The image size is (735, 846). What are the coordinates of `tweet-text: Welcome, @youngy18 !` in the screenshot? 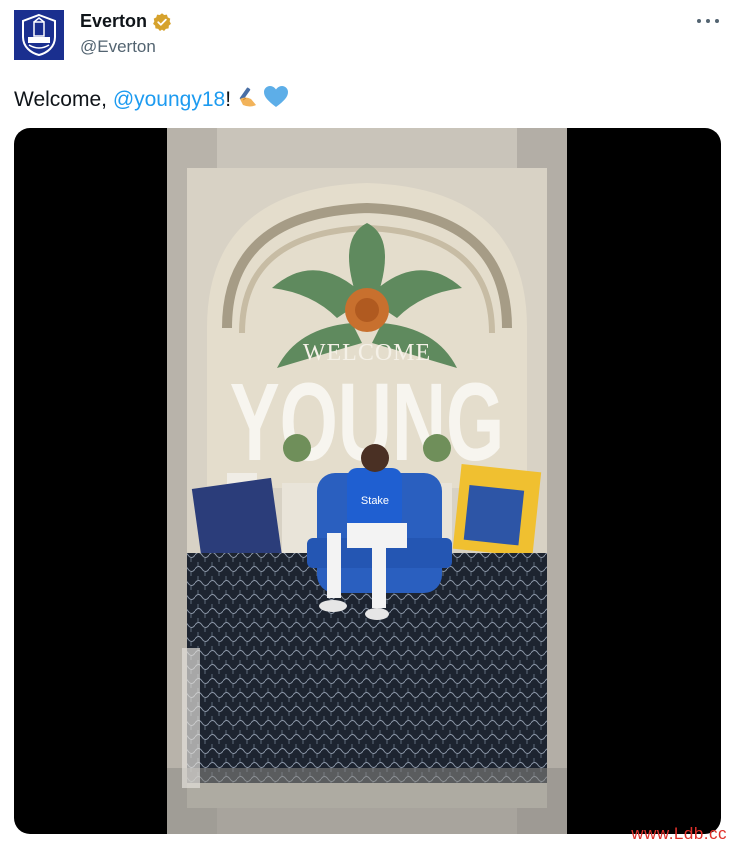 It's located at (151, 100).